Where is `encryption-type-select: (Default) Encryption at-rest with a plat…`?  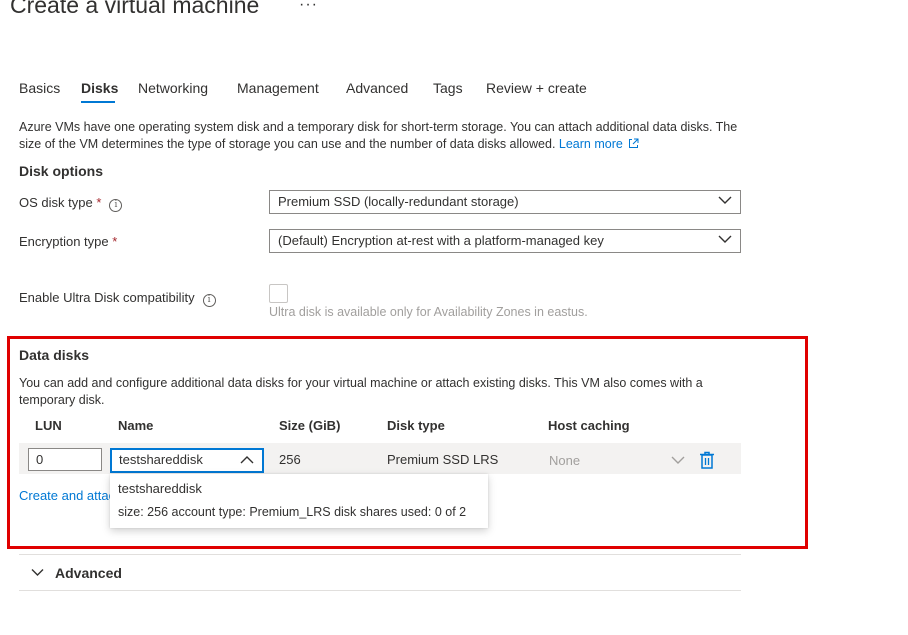
encryption-type-select: (Default) Encryption at-rest with a plat… is located at coordinates (505, 241).